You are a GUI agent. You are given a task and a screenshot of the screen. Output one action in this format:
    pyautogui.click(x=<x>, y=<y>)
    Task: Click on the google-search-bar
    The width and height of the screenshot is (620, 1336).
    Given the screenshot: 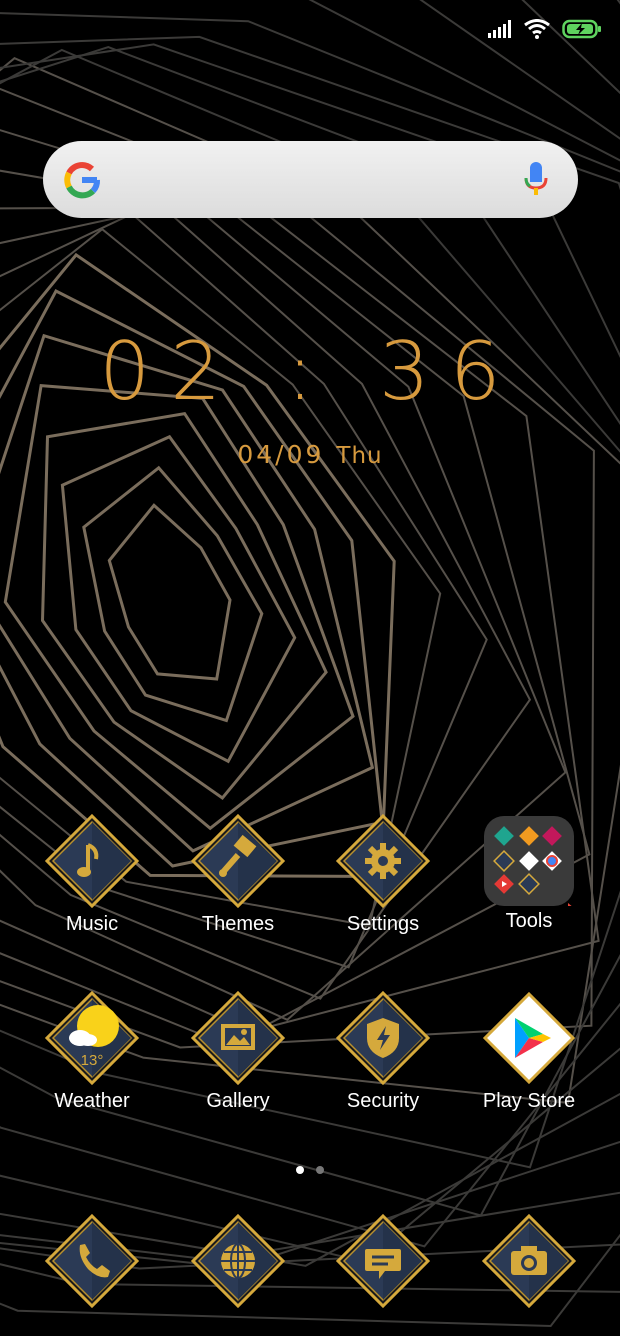 What is the action you would take?
    pyautogui.click(x=310, y=179)
    